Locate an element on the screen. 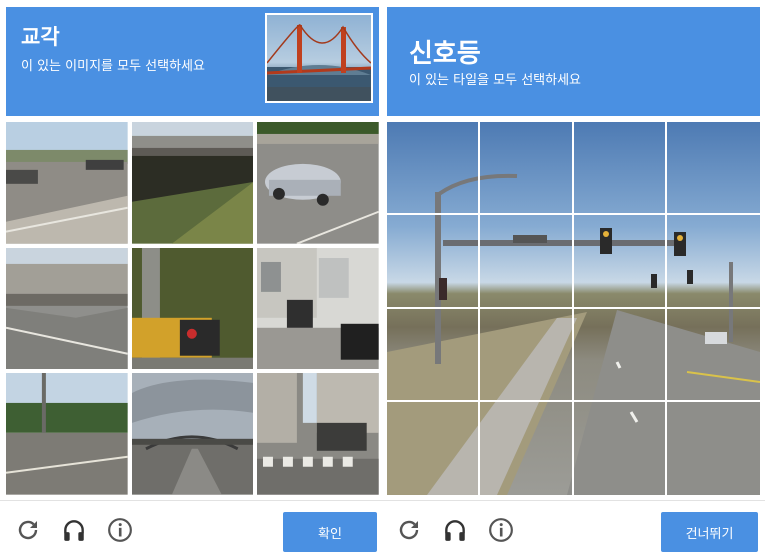  tile-r2c3 is located at coordinates (620, 262).